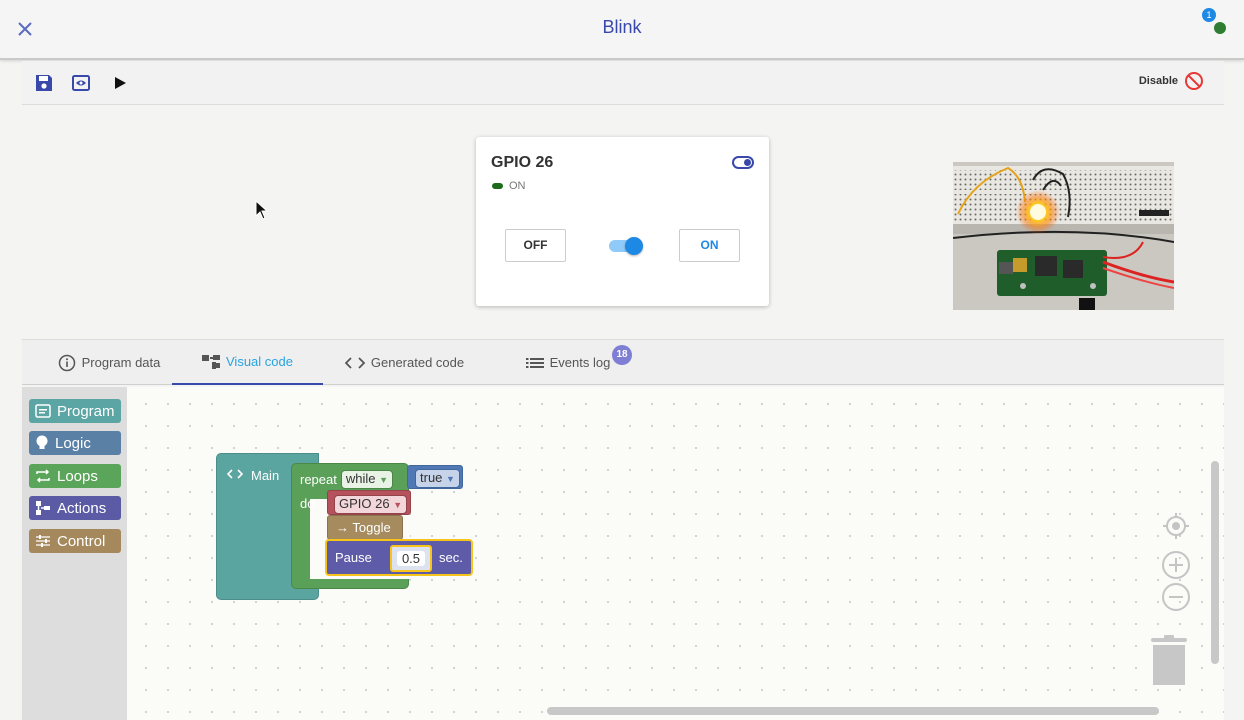 The height and width of the screenshot is (720, 1244). What do you see at coordinates (77, 476) in the screenshot?
I see `category-label: Loops` at bounding box center [77, 476].